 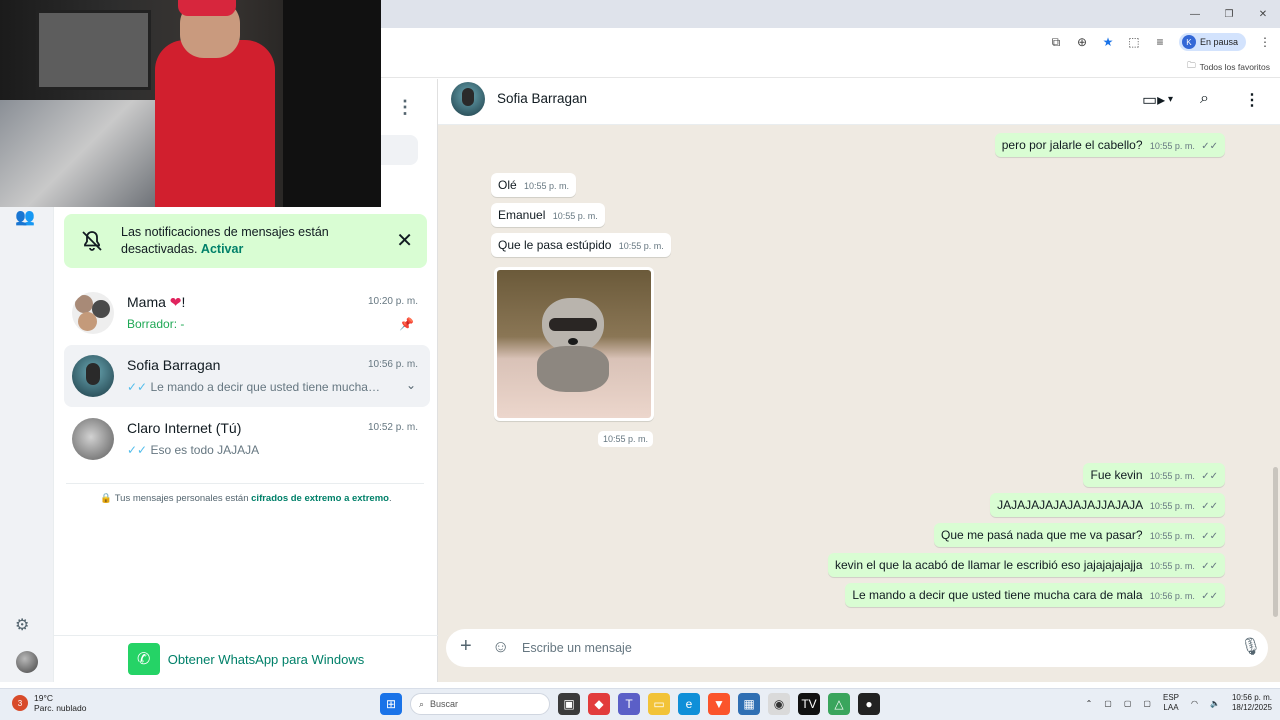 What do you see at coordinates (254, 450) in the screenshot?
I see `chat-preview: ✓✓ Eso es todo JAJAJA` at bounding box center [254, 450].